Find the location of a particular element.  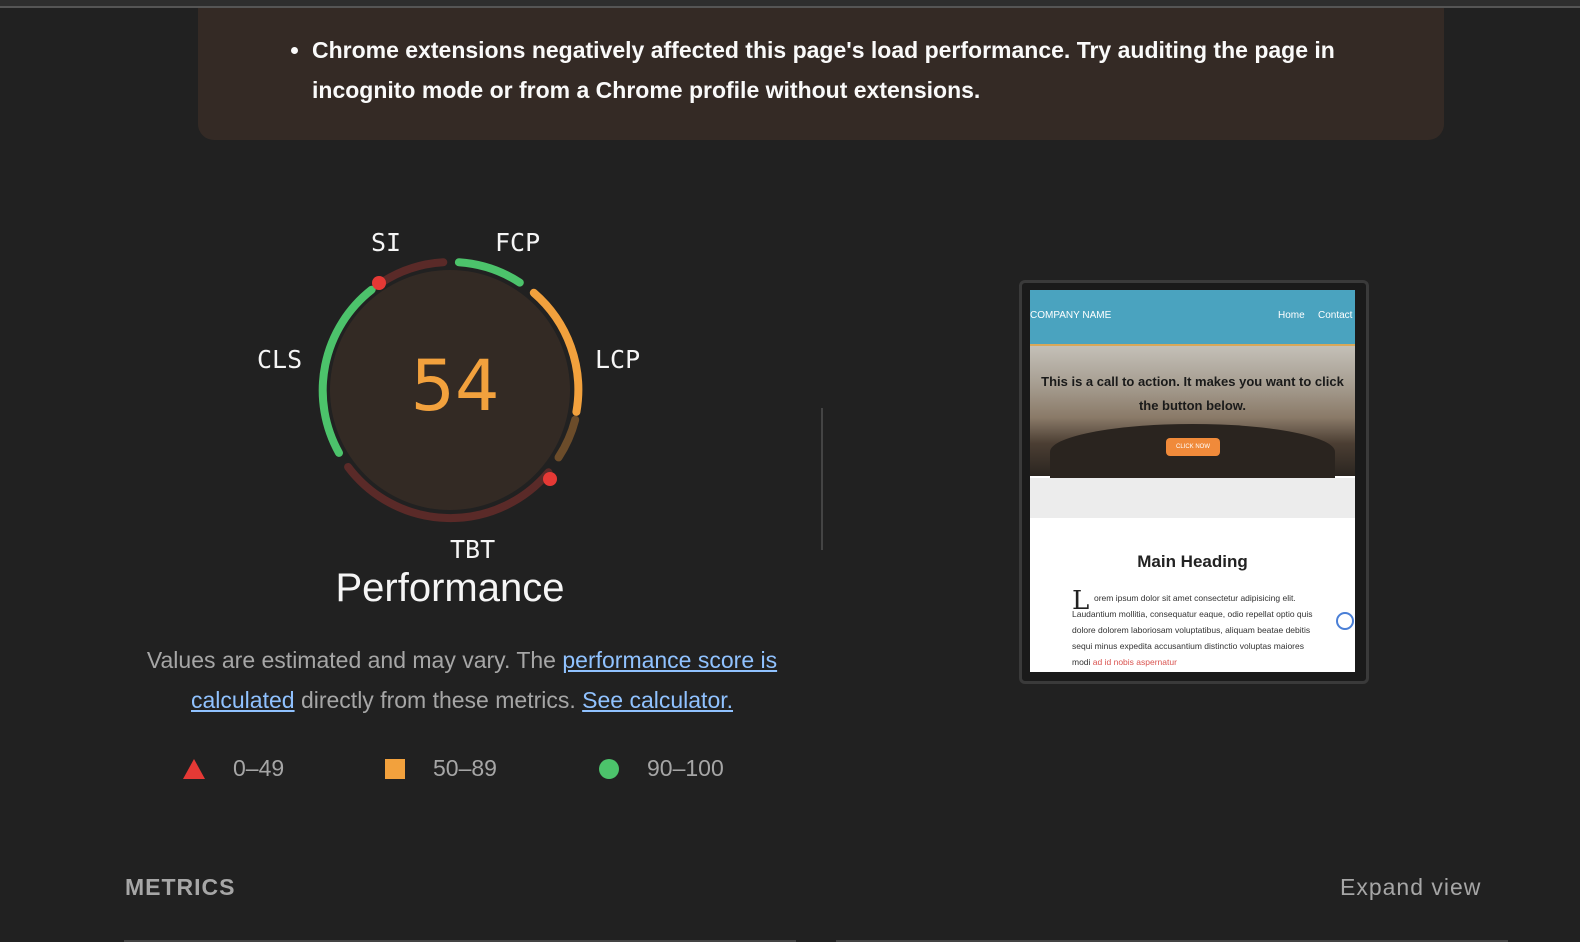

metrics-heading: METRICS is located at coordinates (180, 887).